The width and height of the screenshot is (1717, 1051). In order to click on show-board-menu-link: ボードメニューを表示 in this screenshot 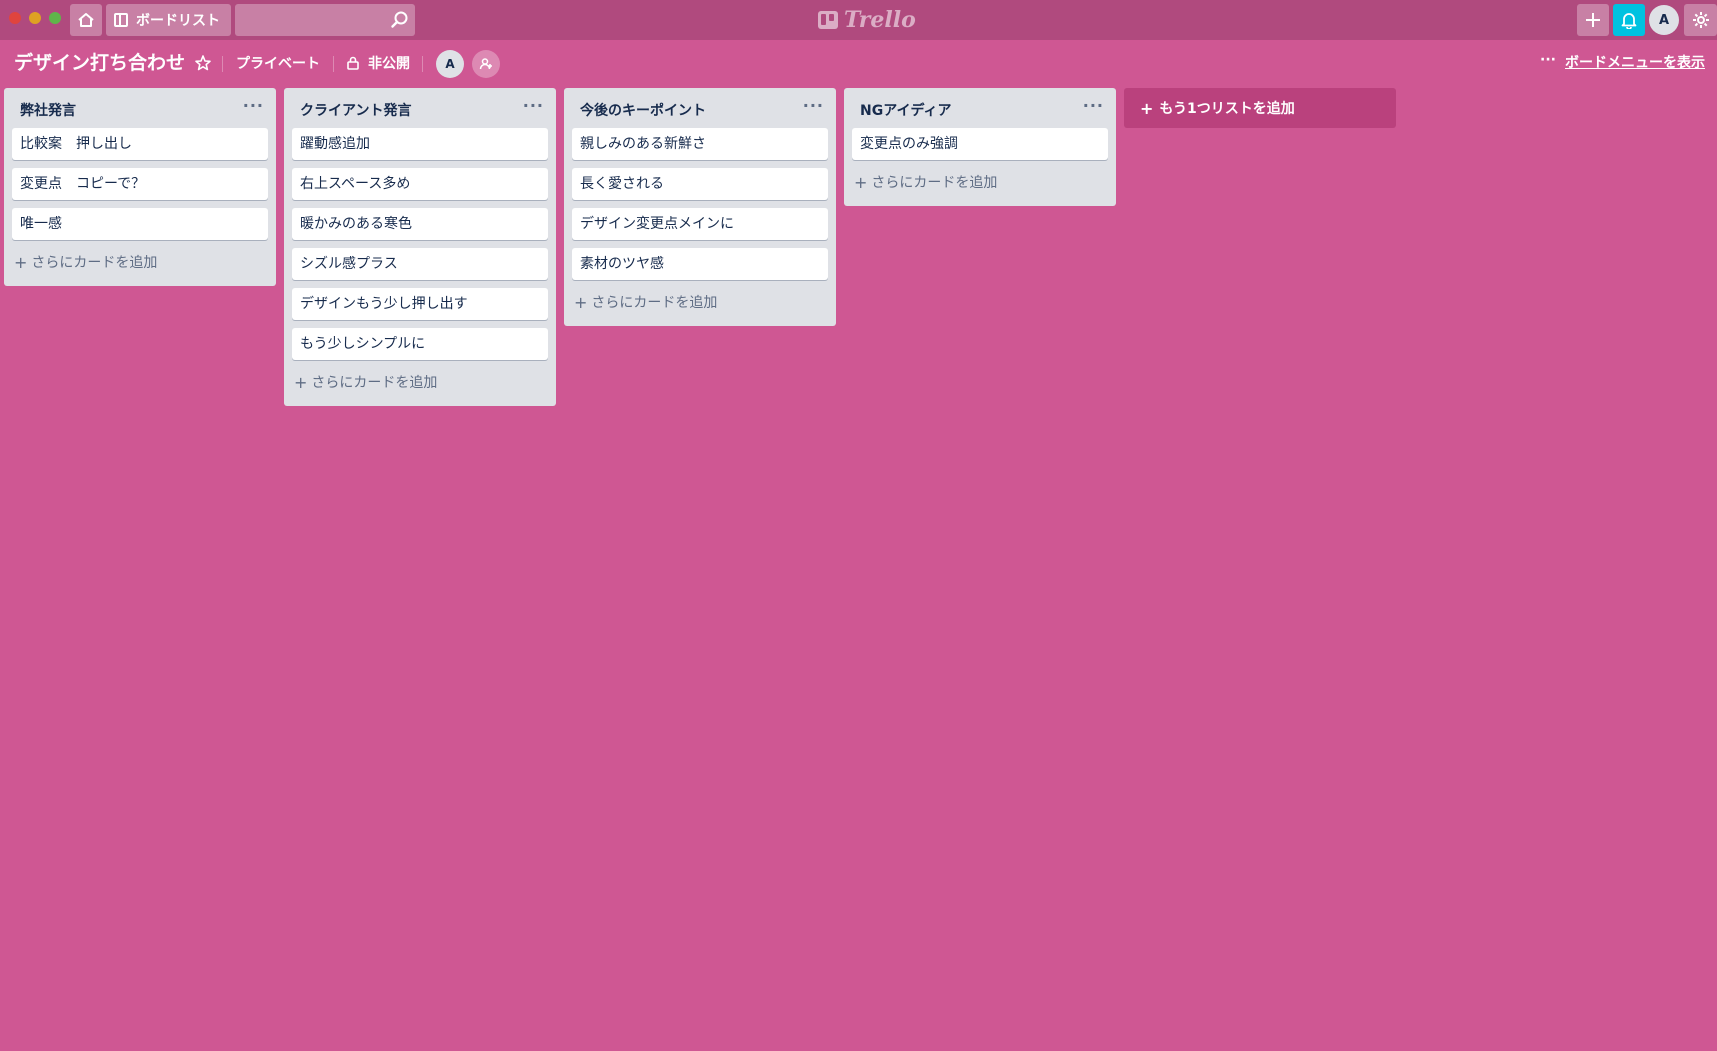, I will do `click(1635, 62)`.